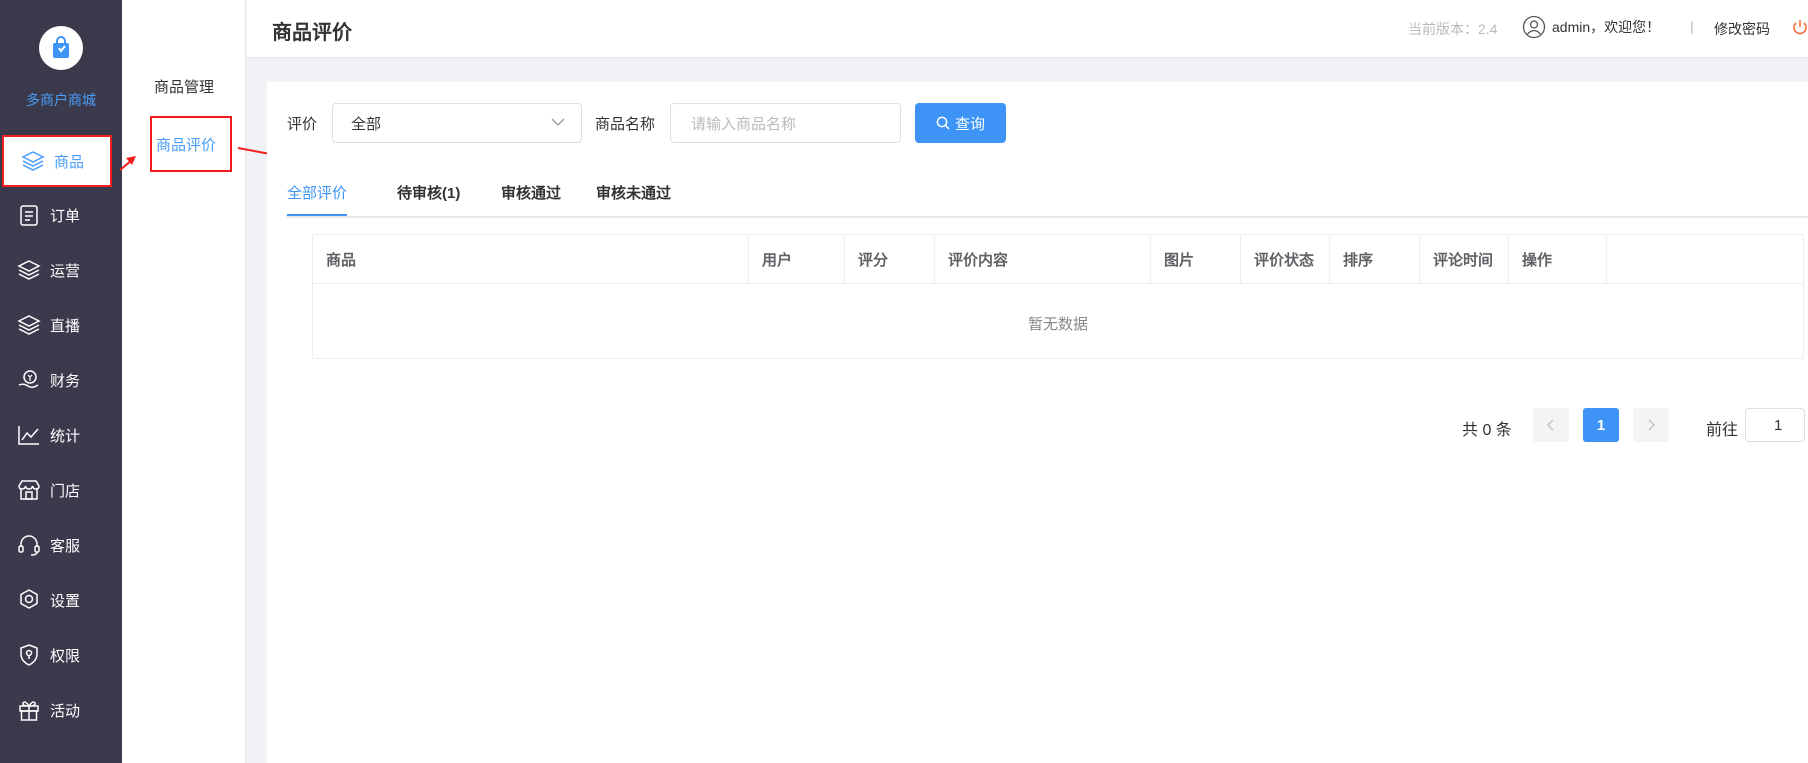  What do you see at coordinates (29, 599) in the screenshot?
I see `gear-icon` at bounding box center [29, 599].